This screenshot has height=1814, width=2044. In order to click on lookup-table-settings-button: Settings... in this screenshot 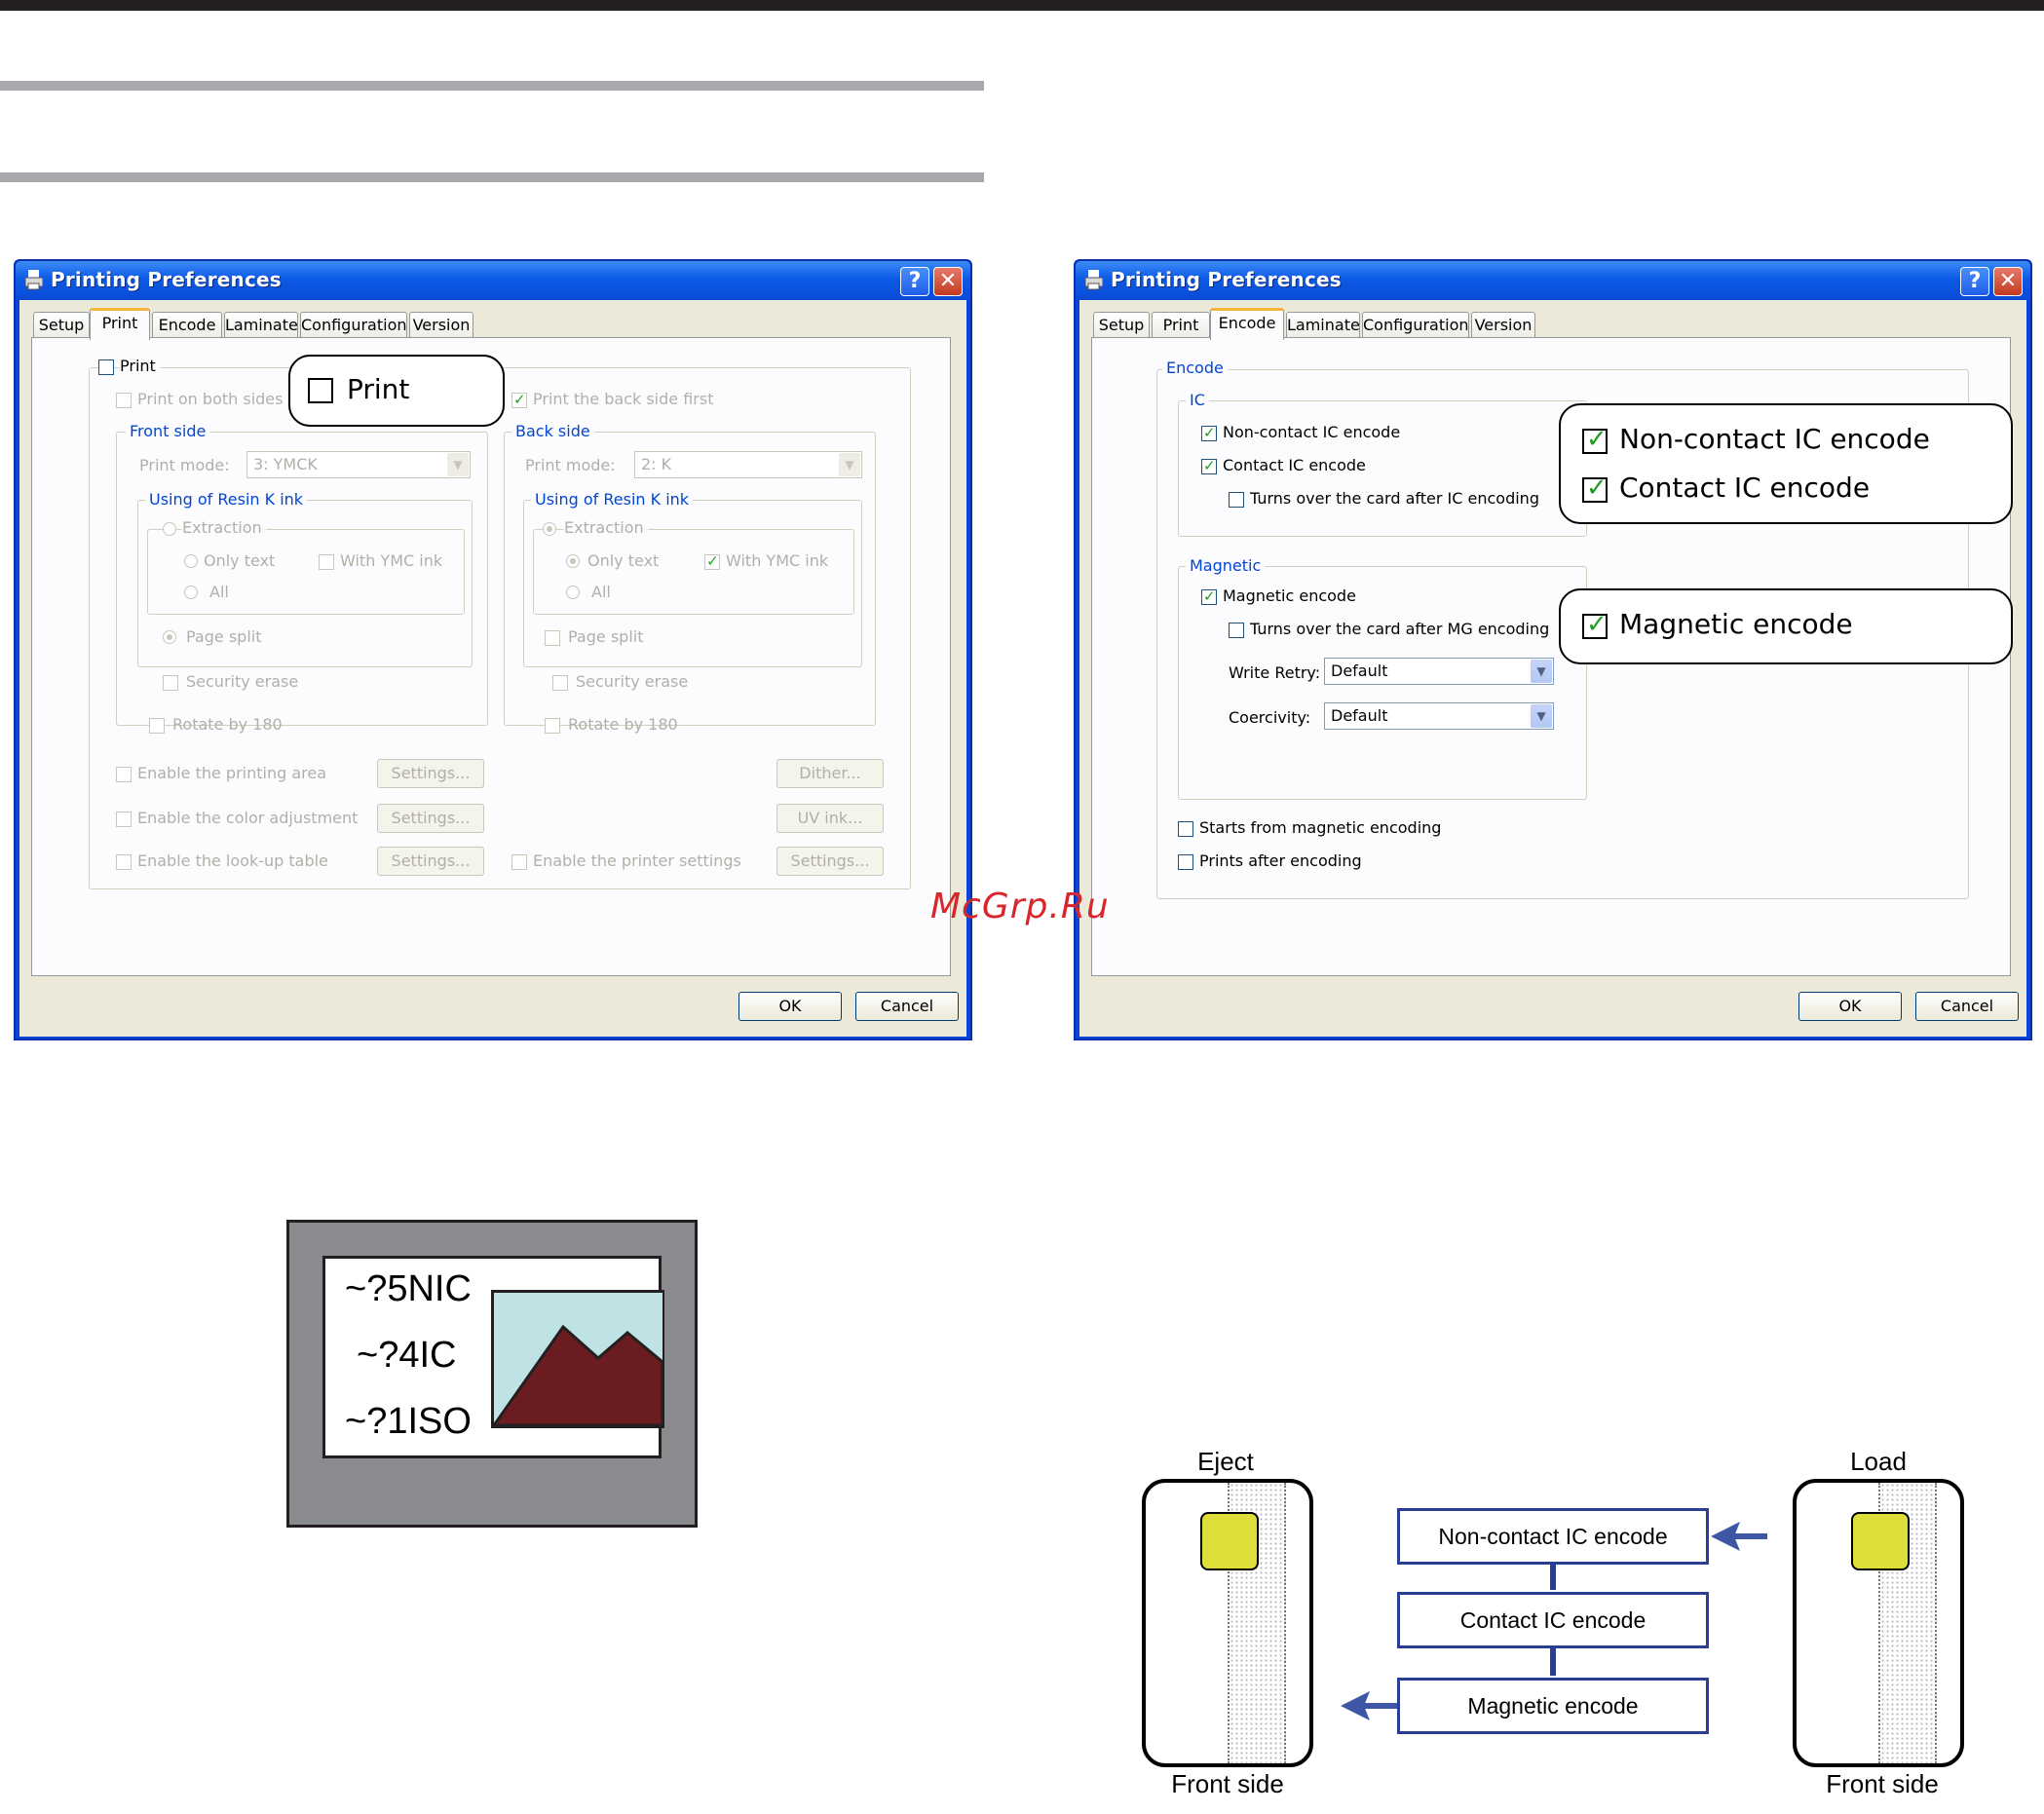, I will do `click(430, 861)`.